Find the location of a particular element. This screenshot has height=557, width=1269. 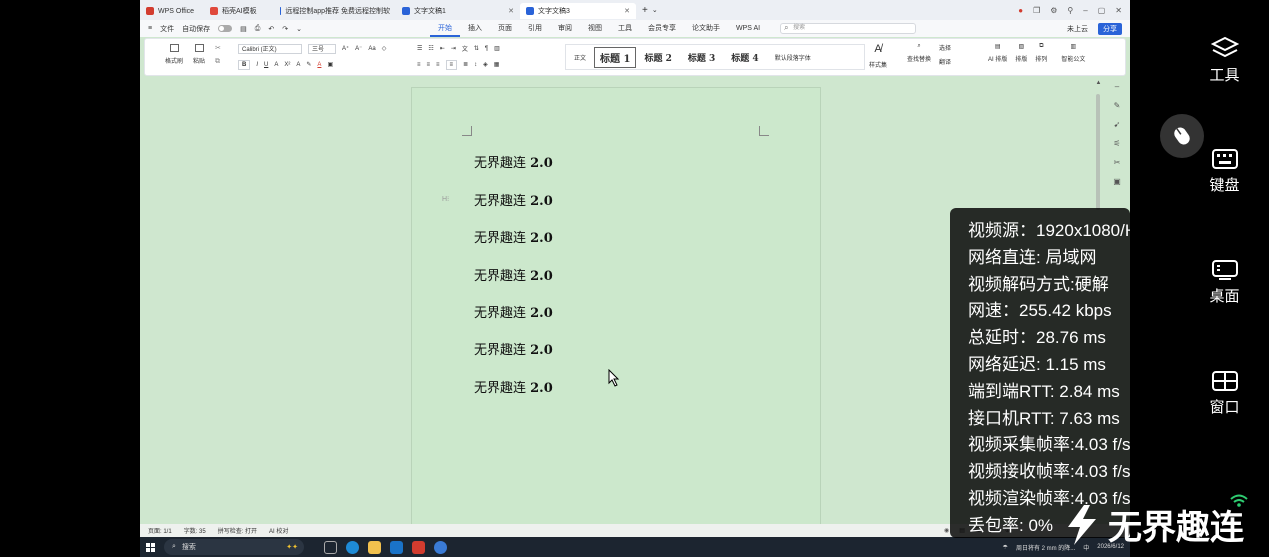

decrease-indent-icon: ⇤ is located at coordinates (442, 48).